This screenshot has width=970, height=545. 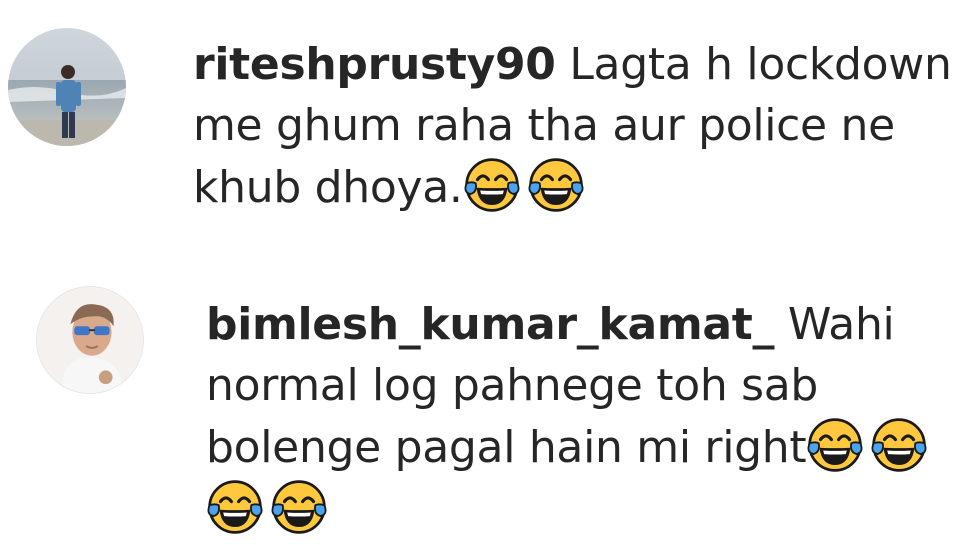 What do you see at coordinates (490, 324) in the screenshot?
I see `comment-username: bimlesh_kumar_kamat_` at bounding box center [490, 324].